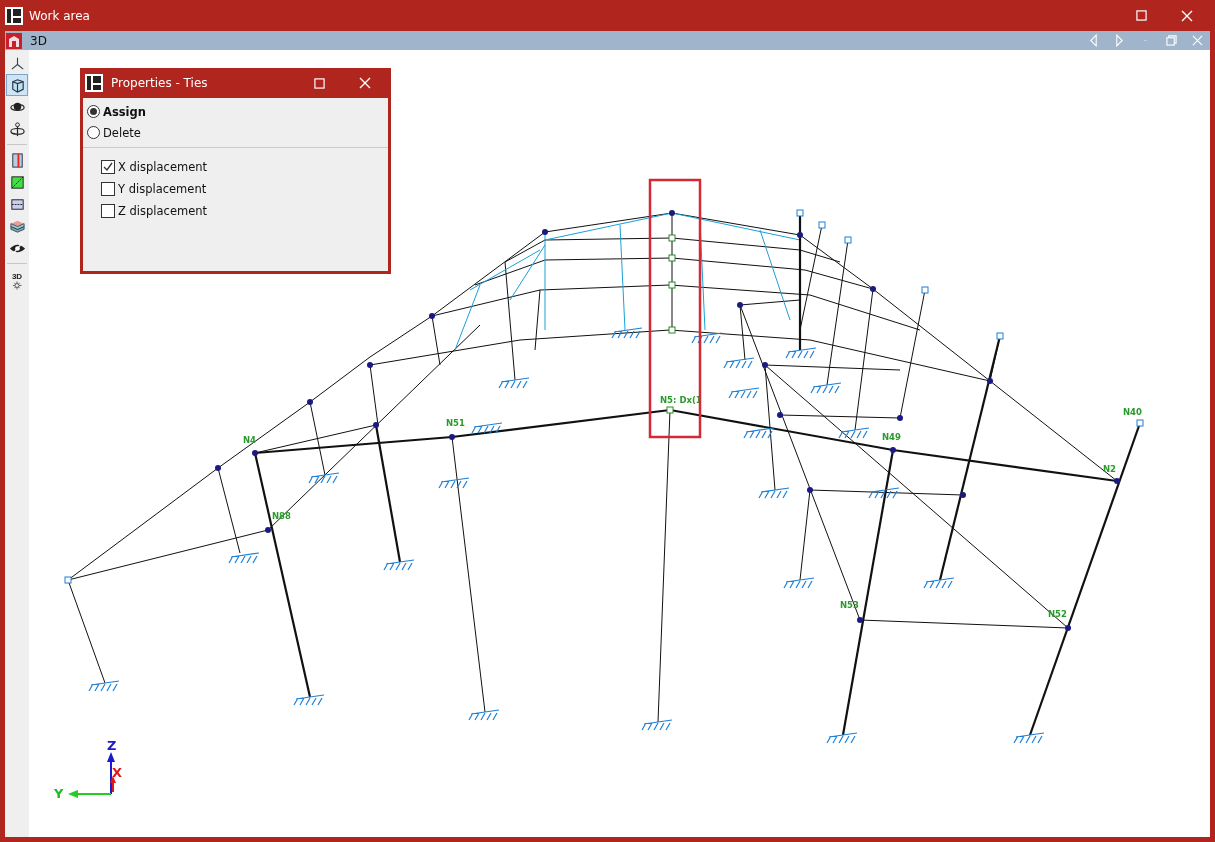 The width and height of the screenshot is (1215, 842). I want to click on axis-label: X, so click(117, 772).